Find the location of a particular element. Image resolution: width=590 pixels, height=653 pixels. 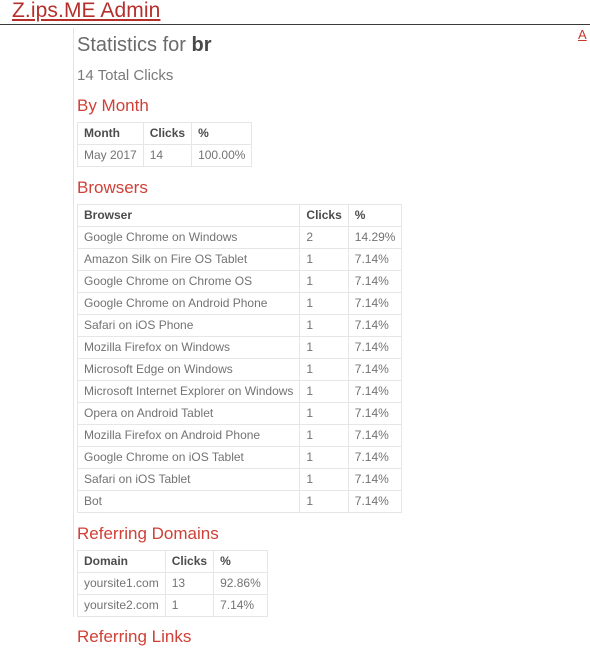

cell-browser: Microsoft Edge on Windows is located at coordinates (188, 369).